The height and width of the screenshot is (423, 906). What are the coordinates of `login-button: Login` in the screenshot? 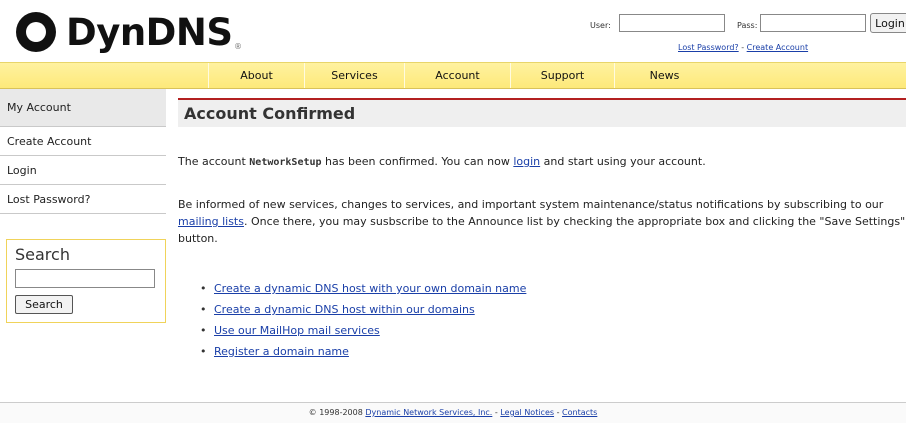 It's located at (888, 23).